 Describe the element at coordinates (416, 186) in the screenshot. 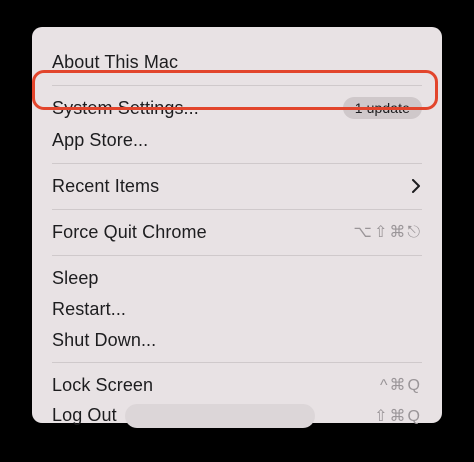

I see `chevron-right-icon` at that location.